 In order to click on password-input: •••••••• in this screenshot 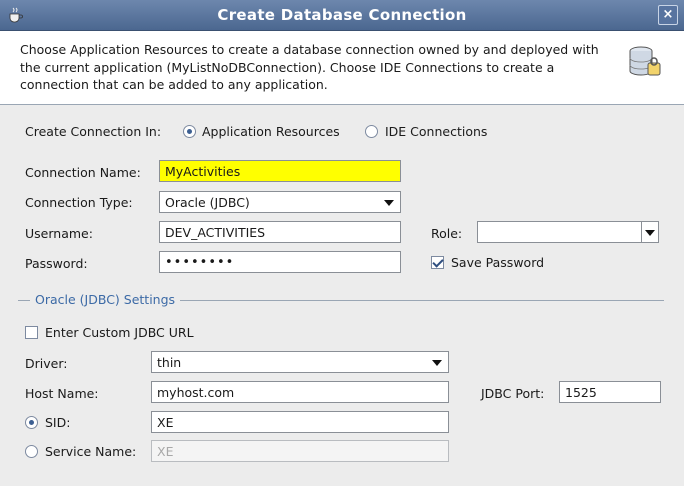, I will do `click(280, 262)`.